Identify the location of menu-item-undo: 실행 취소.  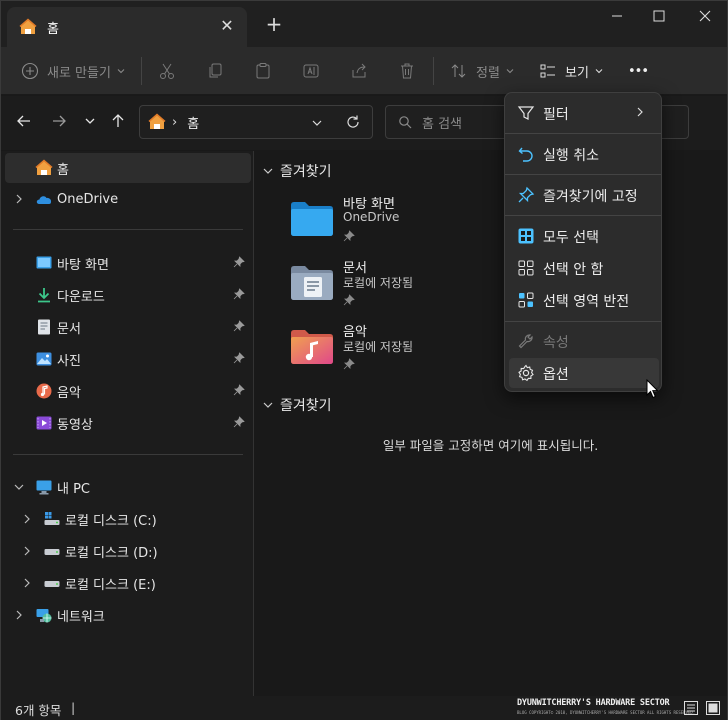
(584, 154).